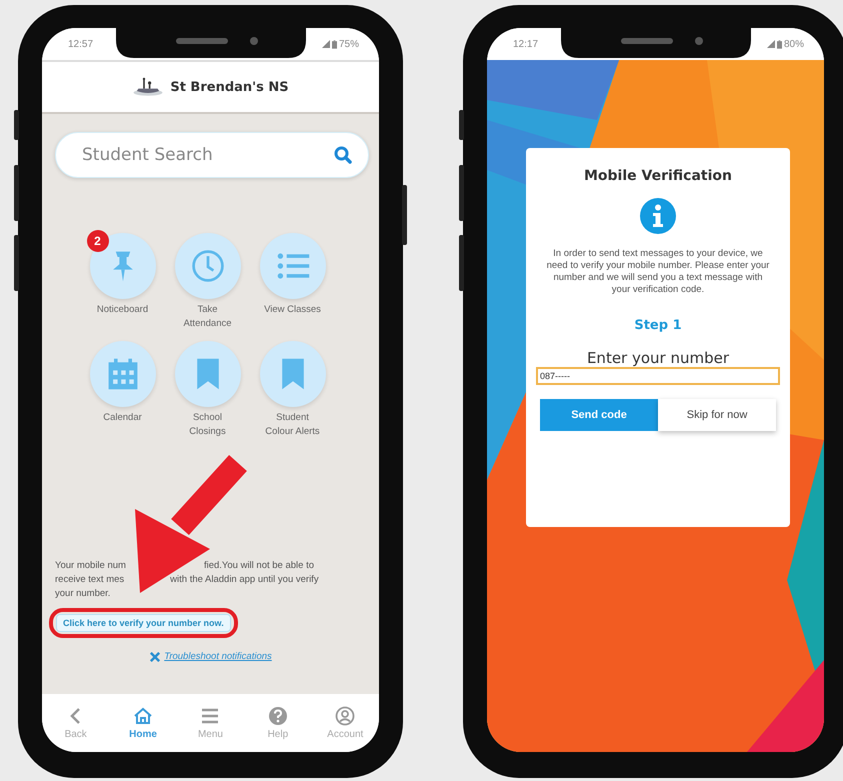  What do you see at coordinates (658, 176) in the screenshot?
I see `dialog-title: Mobile Verification` at bounding box center [658, 176].